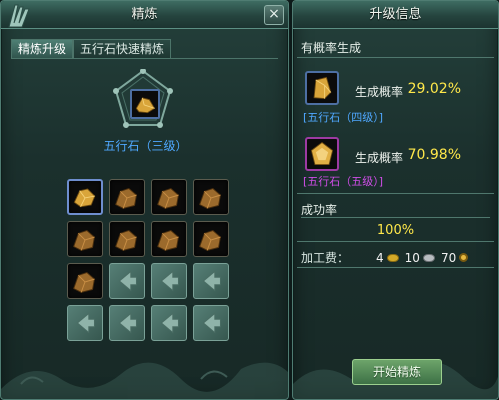  What do you see at coordinates (395, 230) in the screenshot?
I see `success-rate-value: 100%` at bounding box center [395, 230].